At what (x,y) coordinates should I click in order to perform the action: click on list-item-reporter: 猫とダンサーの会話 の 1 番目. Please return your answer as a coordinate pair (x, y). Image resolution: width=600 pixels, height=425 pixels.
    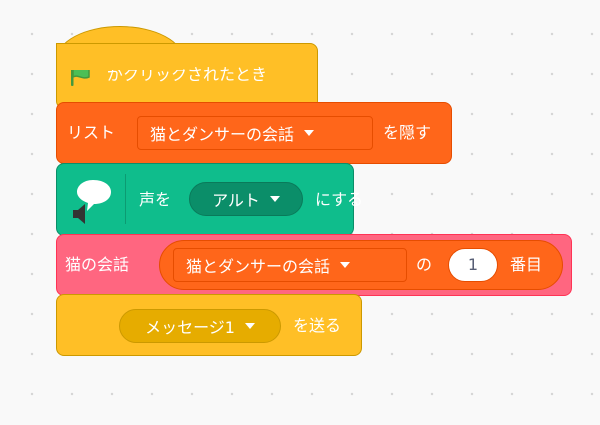
    Looking at the image, I should click on (361, 265).